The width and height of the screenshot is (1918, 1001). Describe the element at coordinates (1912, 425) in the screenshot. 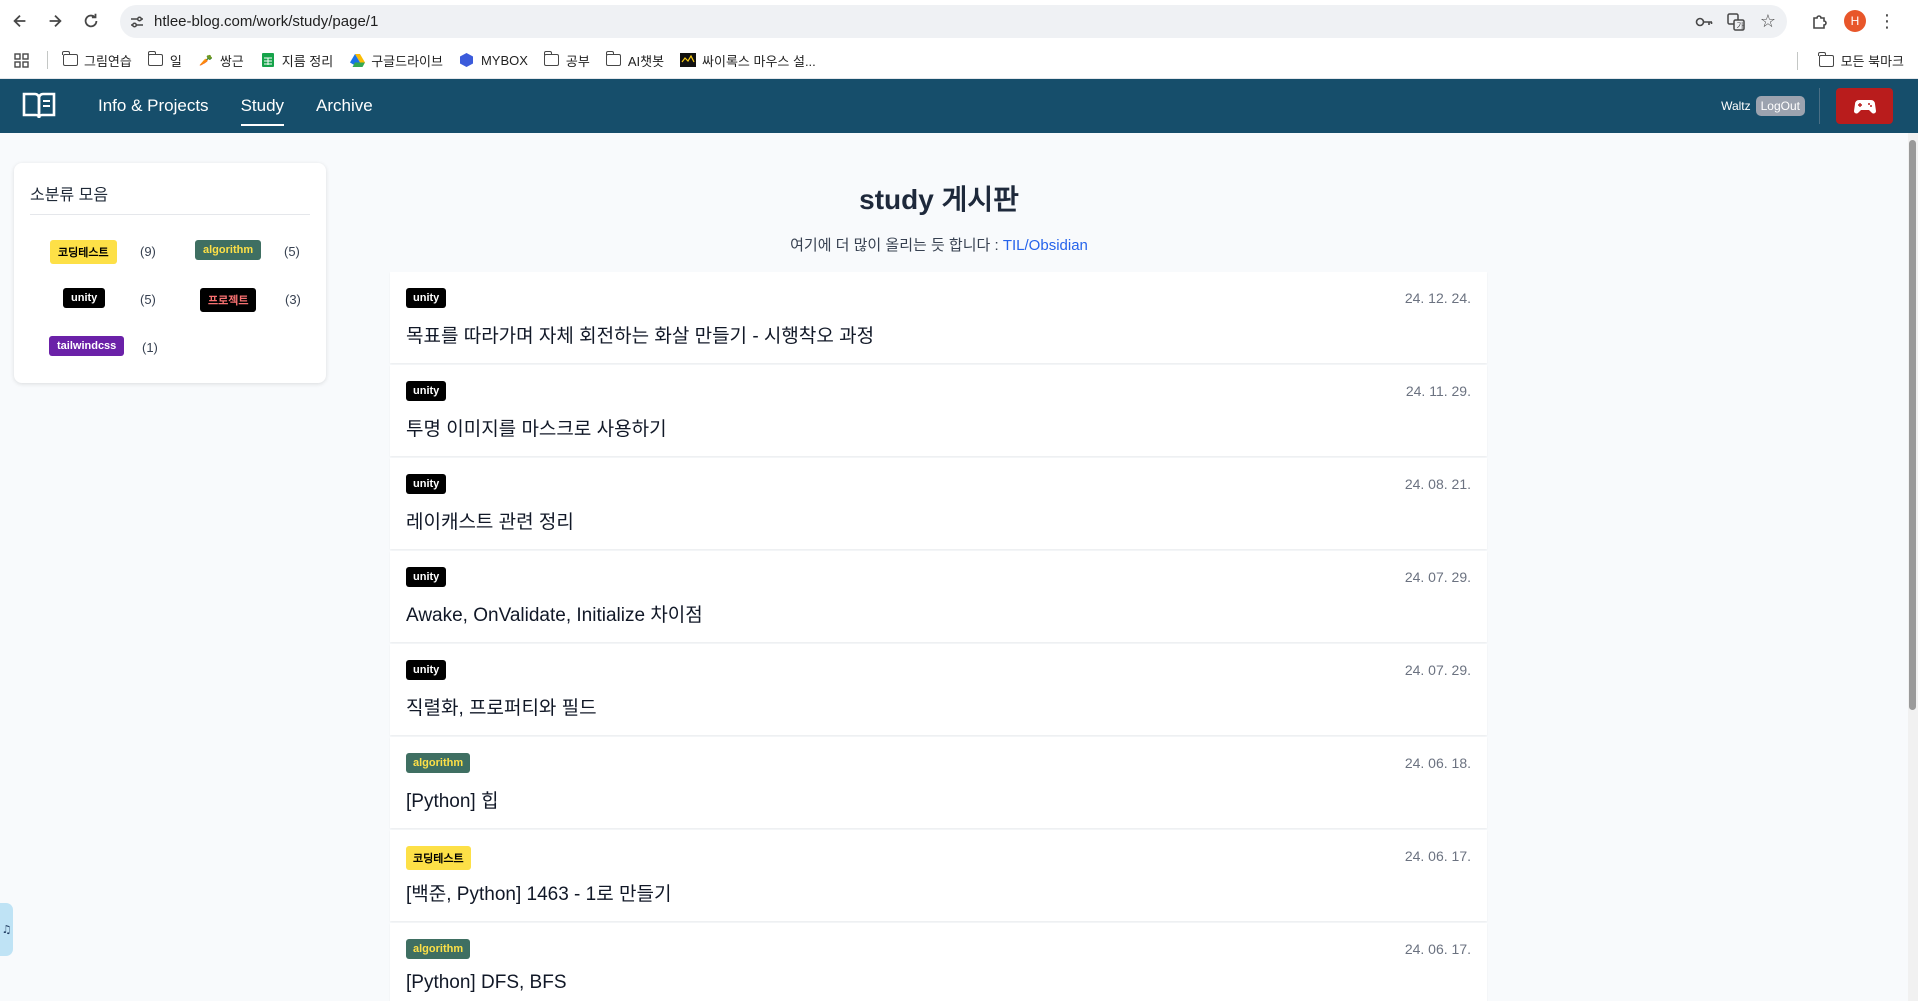

I see `scrollbar-thumb` at that location.